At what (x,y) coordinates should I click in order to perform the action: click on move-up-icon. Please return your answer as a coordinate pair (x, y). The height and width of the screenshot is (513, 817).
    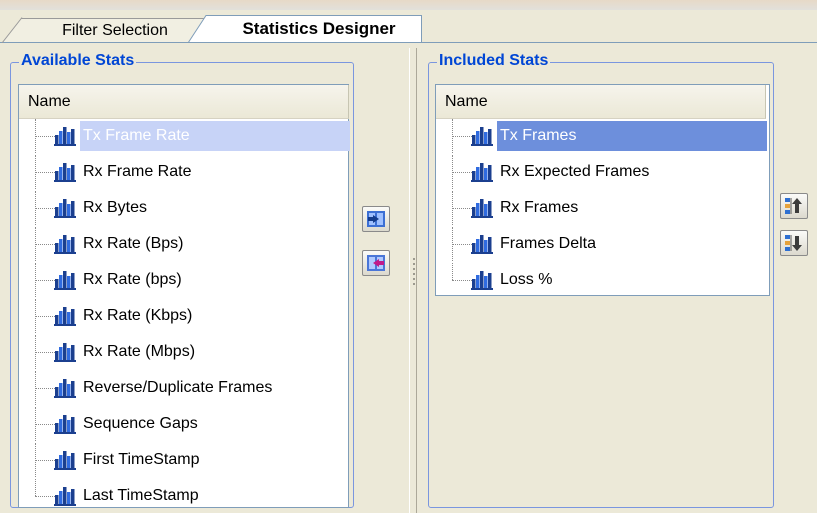
    Looking at the image, I should click on (793, 206).